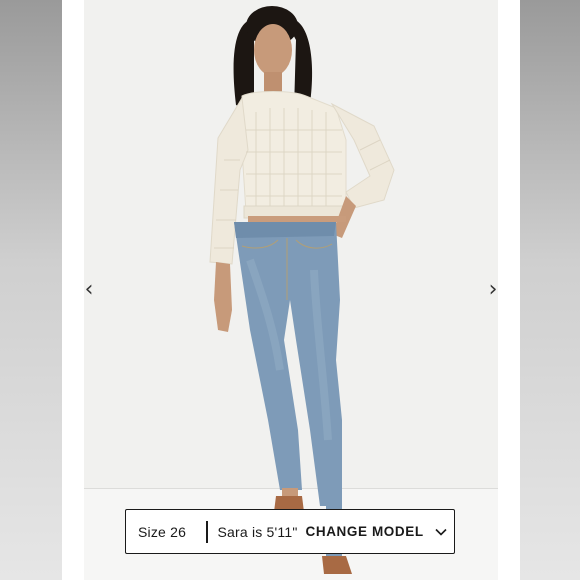 The width and height of the screenshot is (580, 580). I want to click on change-model-button: CHANGE MODEL, so click(377, 531).